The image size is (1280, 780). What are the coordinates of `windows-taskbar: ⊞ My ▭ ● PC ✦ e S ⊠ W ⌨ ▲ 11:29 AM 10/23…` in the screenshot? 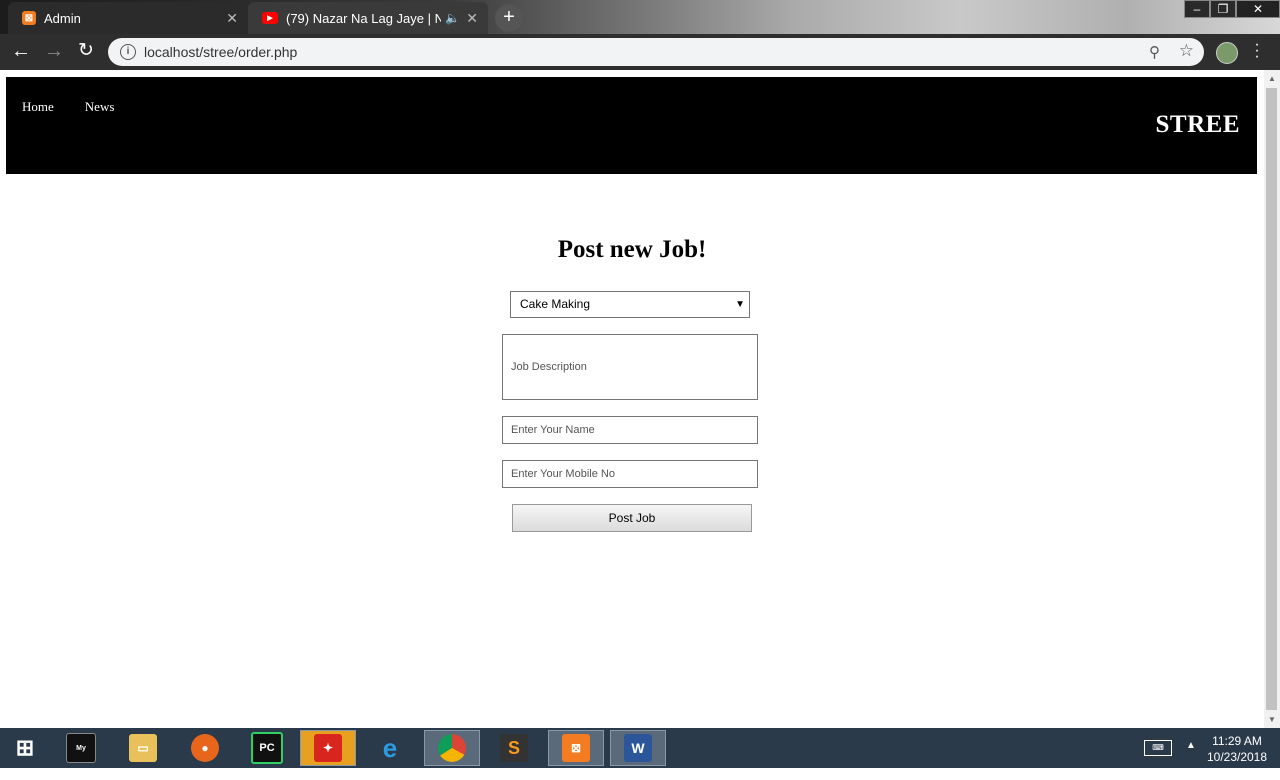 It's located at (640, 748).